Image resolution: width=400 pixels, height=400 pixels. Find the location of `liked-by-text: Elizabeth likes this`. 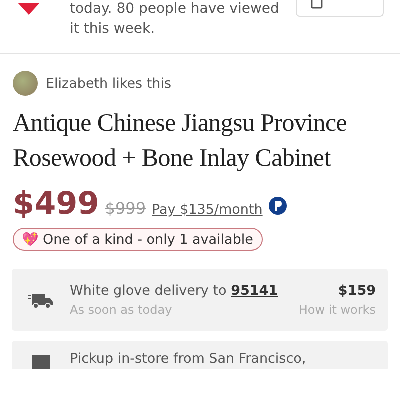

liked-by-text: Elizabeth likes this is located at coordinates (109, 84).